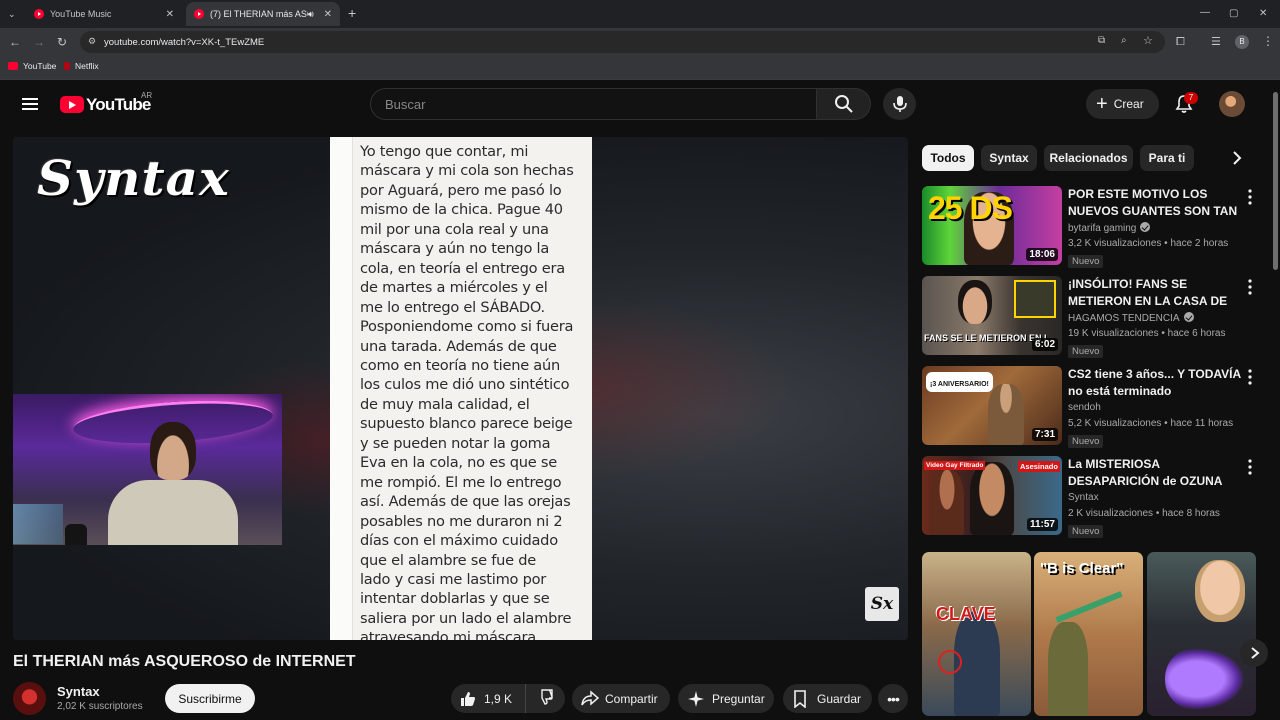 Image resolution: width=1280 pixels, height=720 pixels. Describe the element at coordinates (1151, 423) in the screenshot. I see `video-meta: 5,2 K visualizaciones • hace 11 horas` at that location.